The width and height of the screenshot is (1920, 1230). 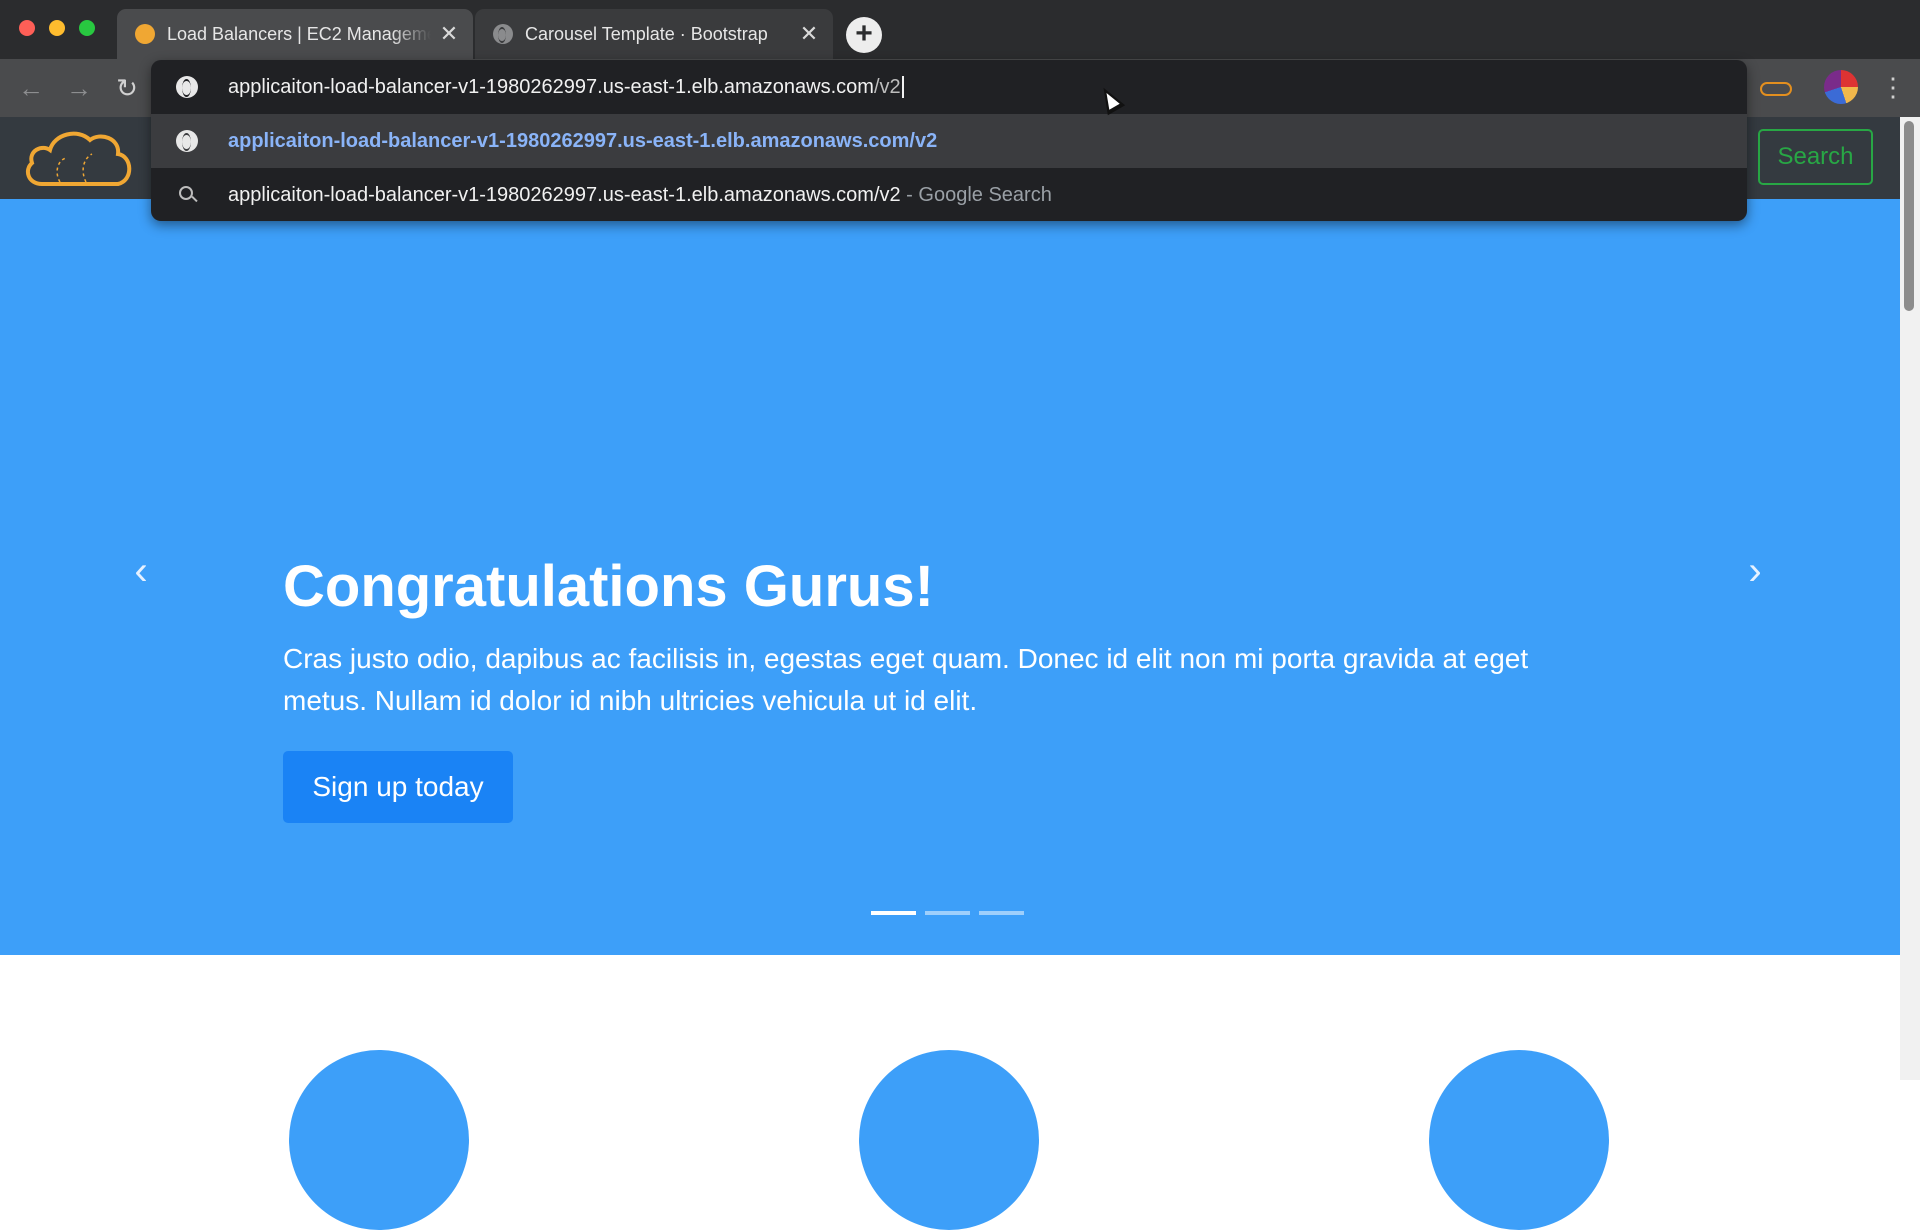 What do you see at coordinates (78, 158) in the screenshot?
I see `cloud-logo-icon` at bounding box center [78, 158].